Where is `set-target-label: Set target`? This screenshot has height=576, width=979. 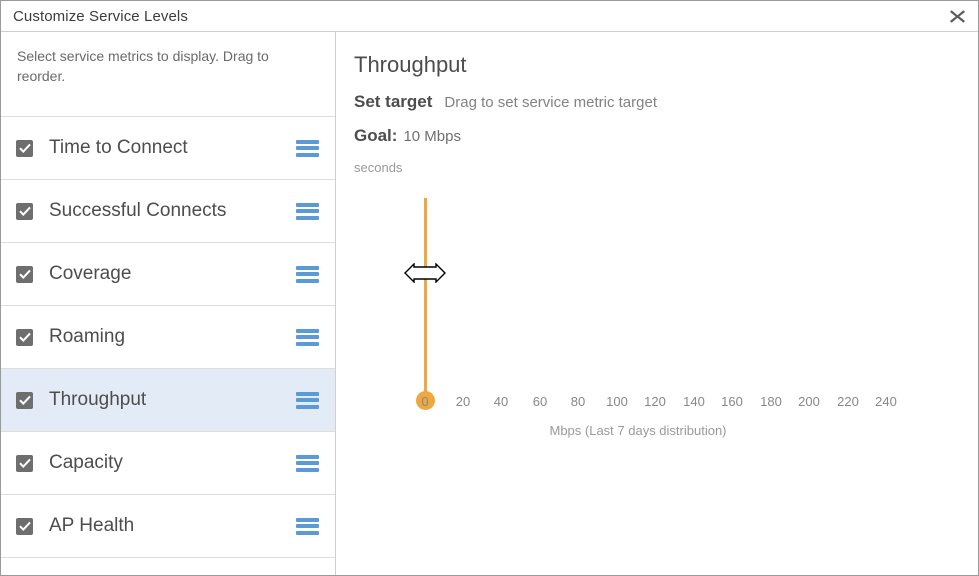 set-target-label: Set target is located at coordinates (393, 101).